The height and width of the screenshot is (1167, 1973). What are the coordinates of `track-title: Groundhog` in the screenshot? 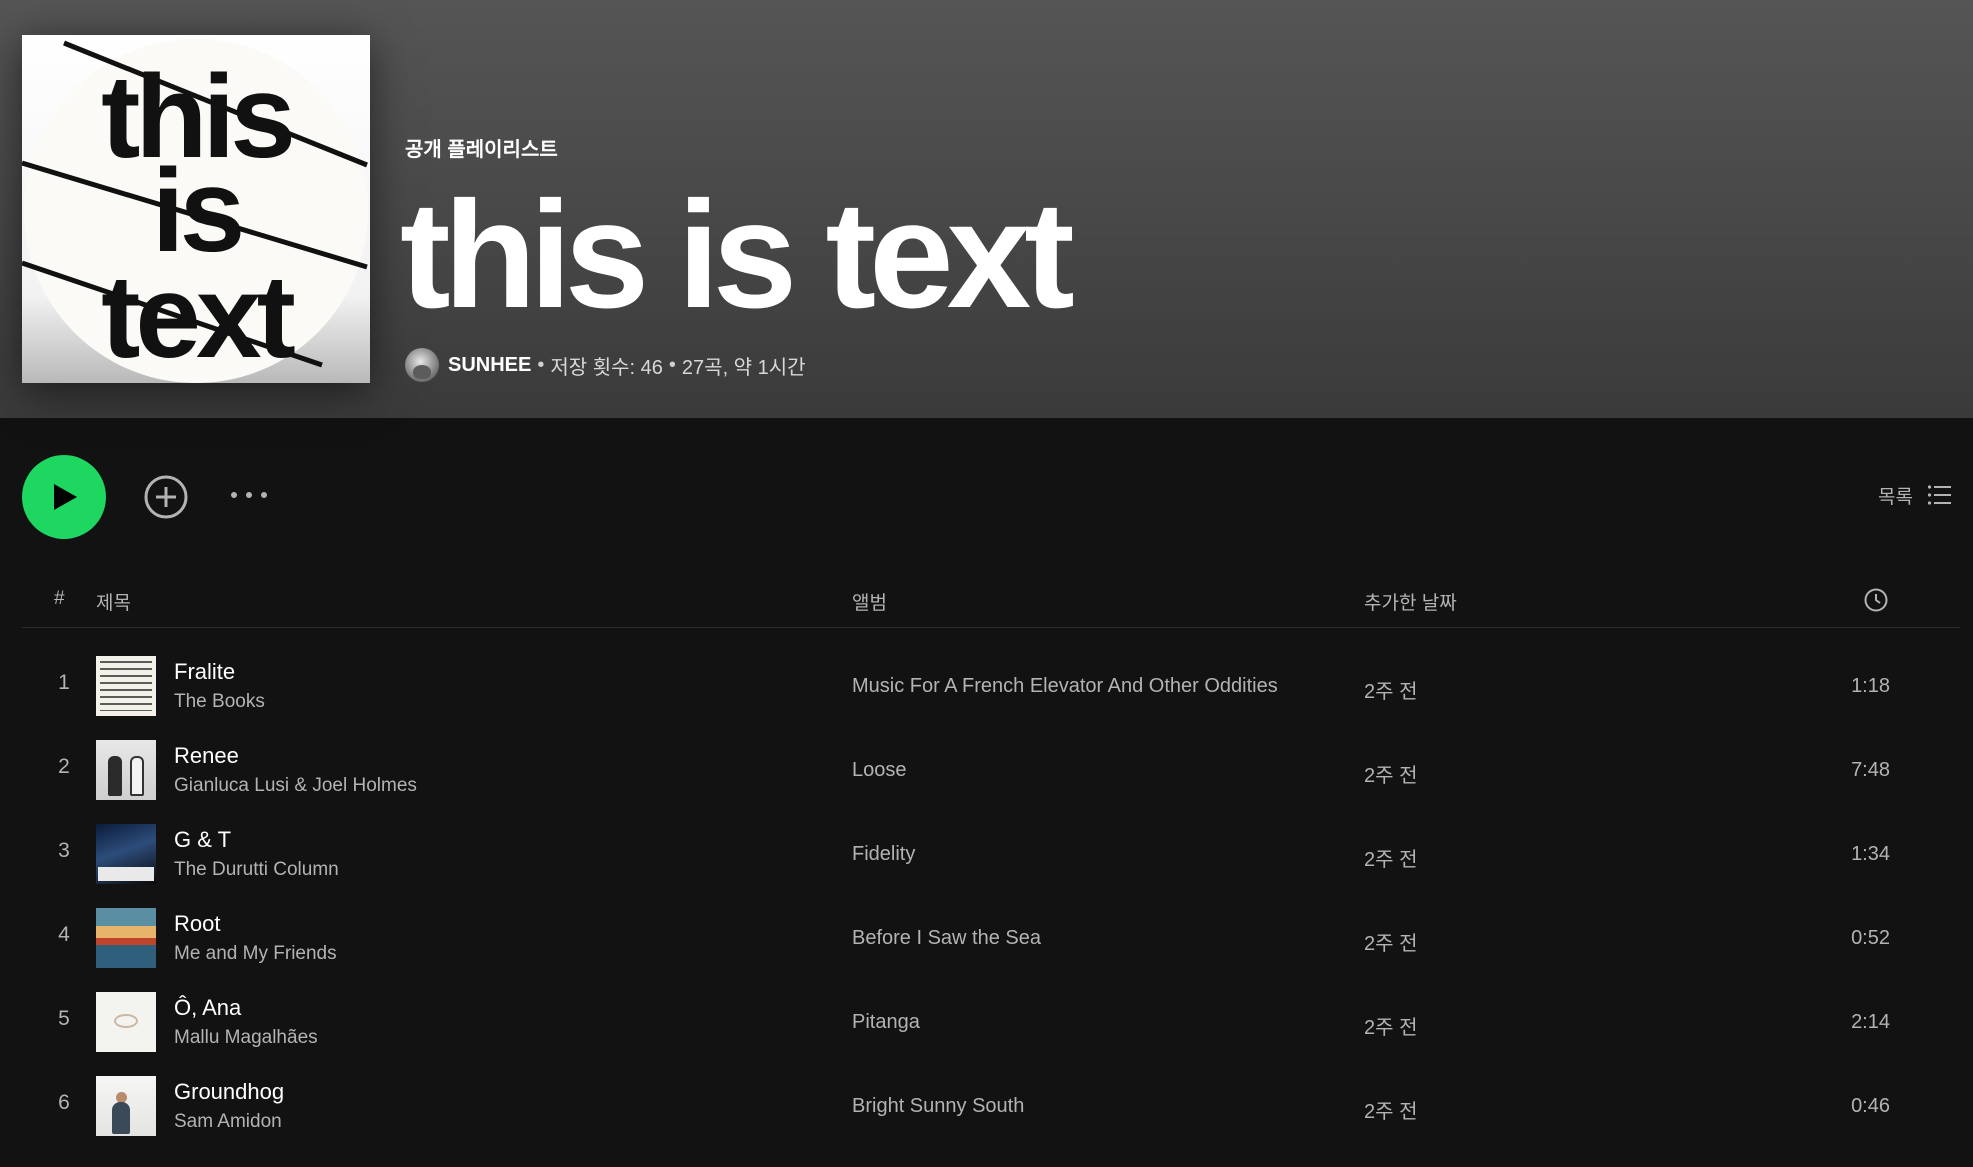 It's located at (229, 1092).